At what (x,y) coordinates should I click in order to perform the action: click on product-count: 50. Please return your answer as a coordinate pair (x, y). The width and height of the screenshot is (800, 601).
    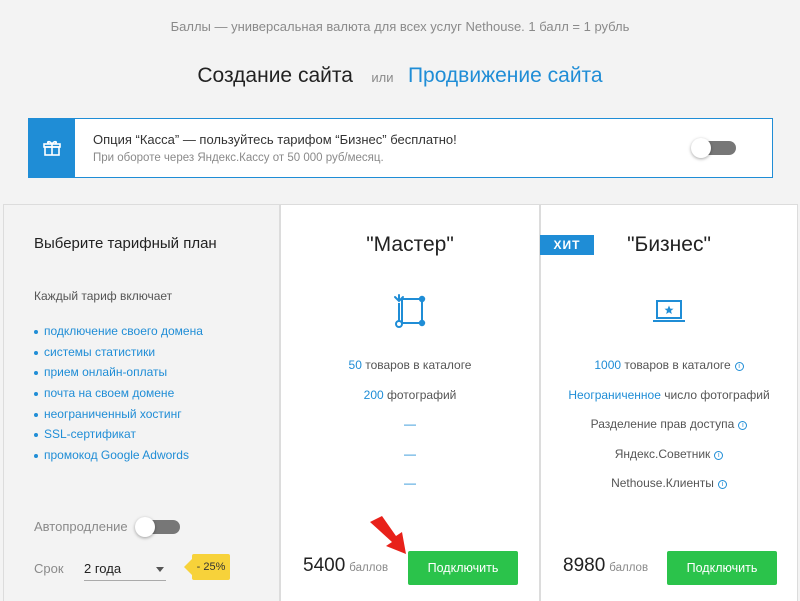
    Looking at the image, I should click on (355, 365).